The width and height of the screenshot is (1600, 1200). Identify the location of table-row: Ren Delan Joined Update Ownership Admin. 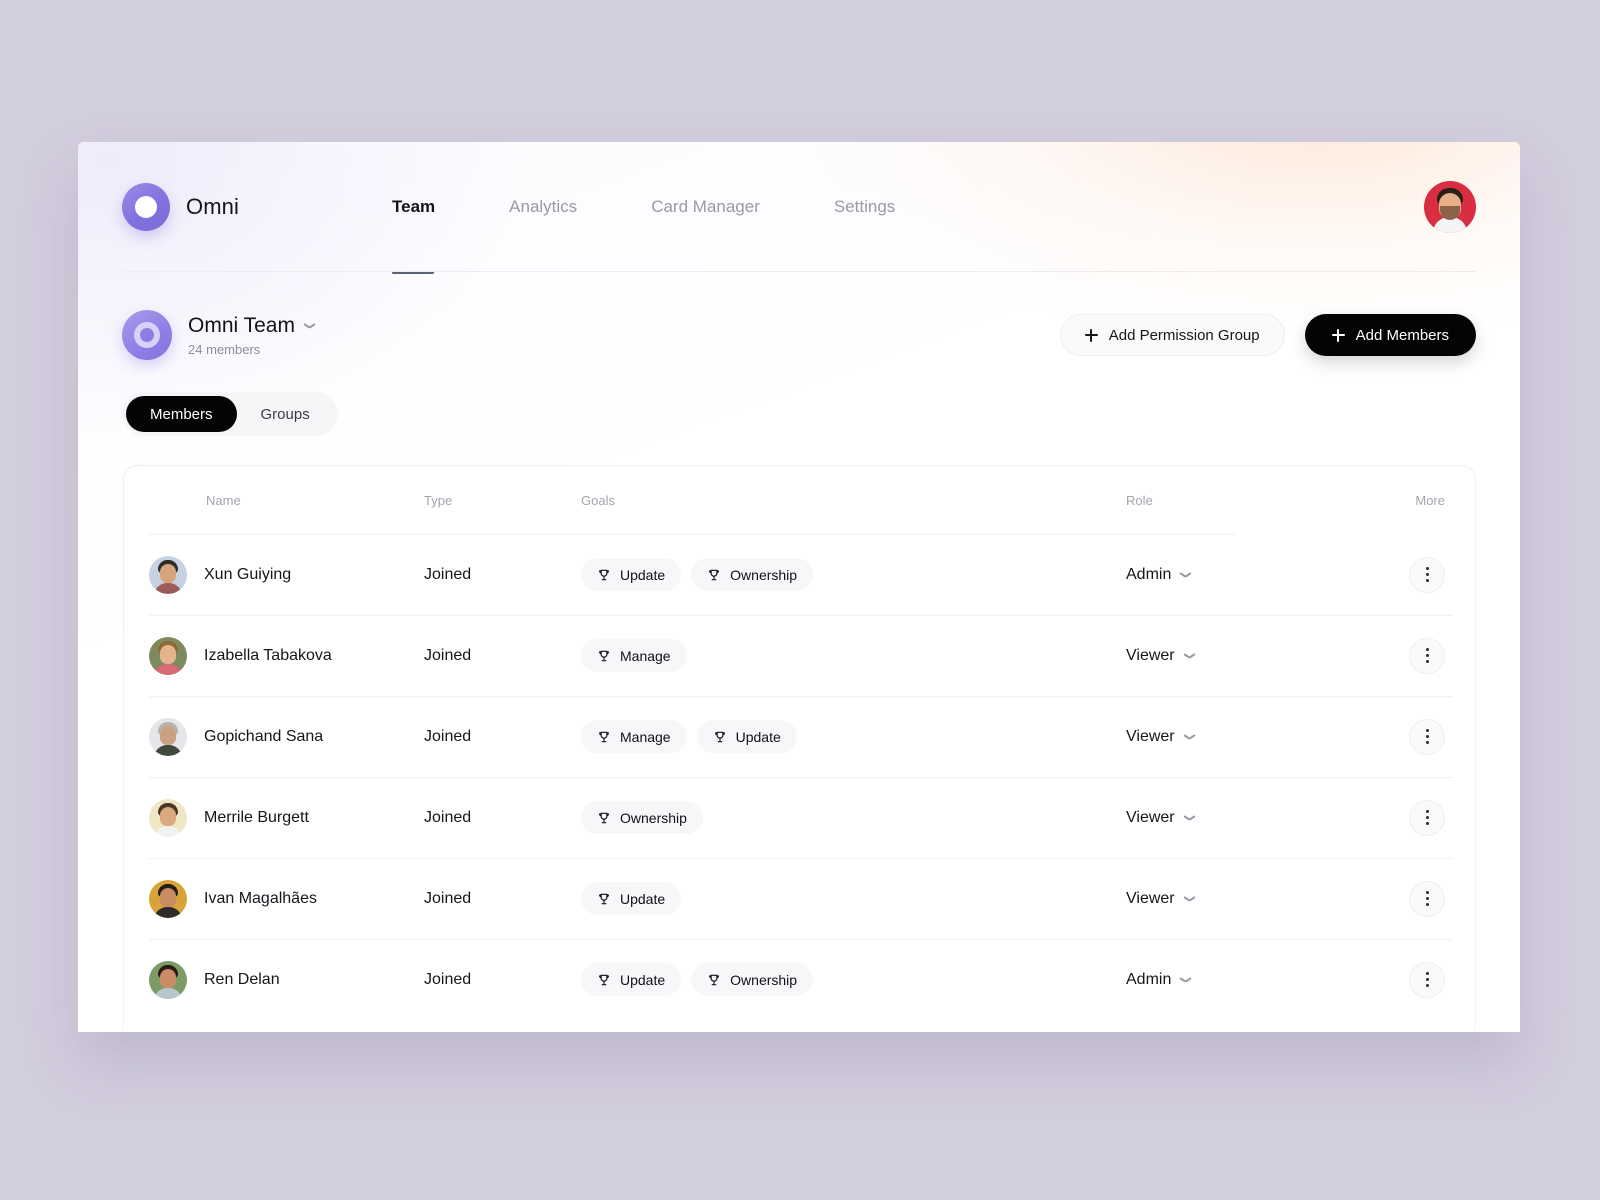
(799, 979).